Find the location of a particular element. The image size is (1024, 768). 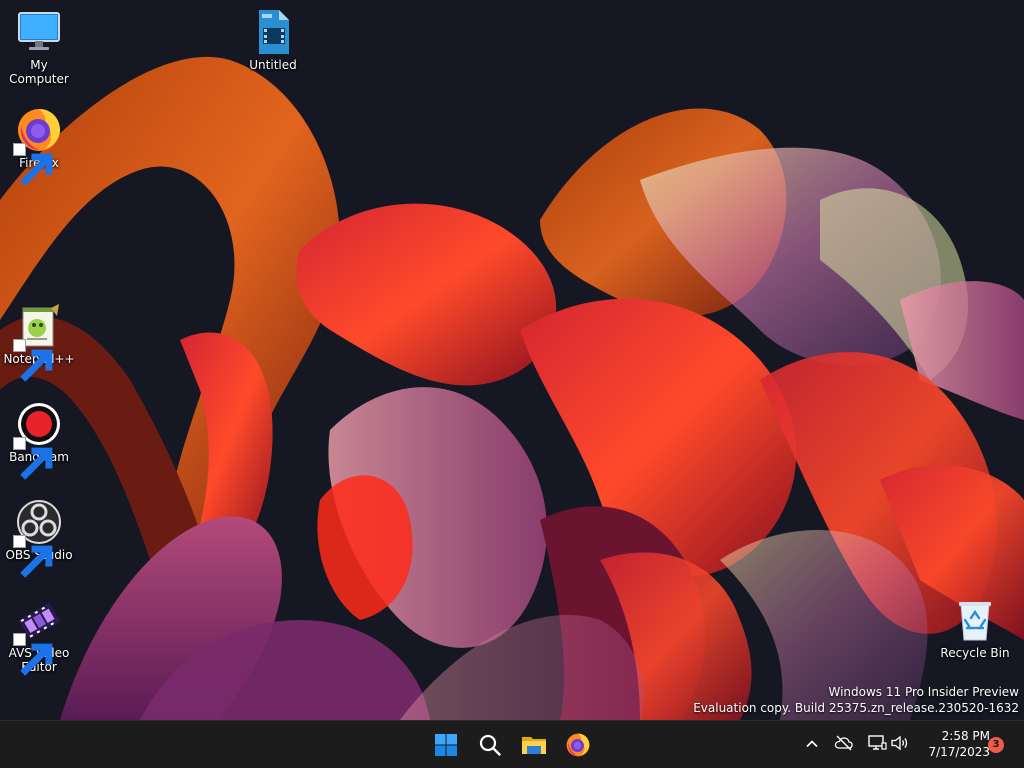

search-icon is located at coordinates (490, 745).